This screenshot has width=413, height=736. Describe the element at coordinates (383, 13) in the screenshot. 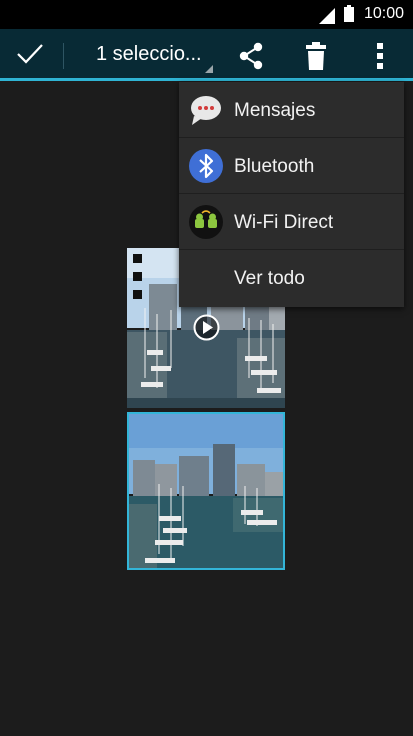

I see `status-time: 10:00` at that location.